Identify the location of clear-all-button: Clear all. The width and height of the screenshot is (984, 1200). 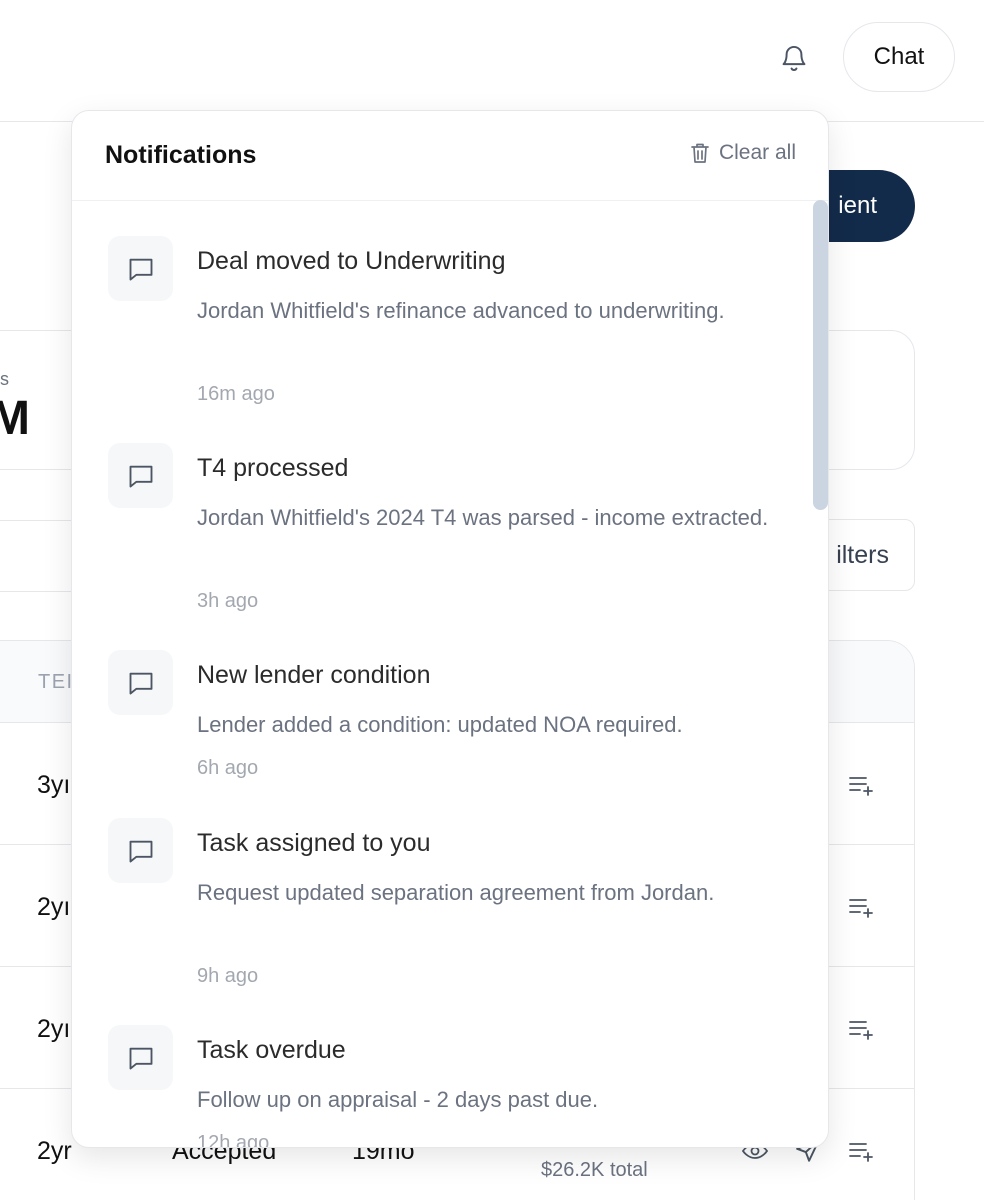
(742, 153).